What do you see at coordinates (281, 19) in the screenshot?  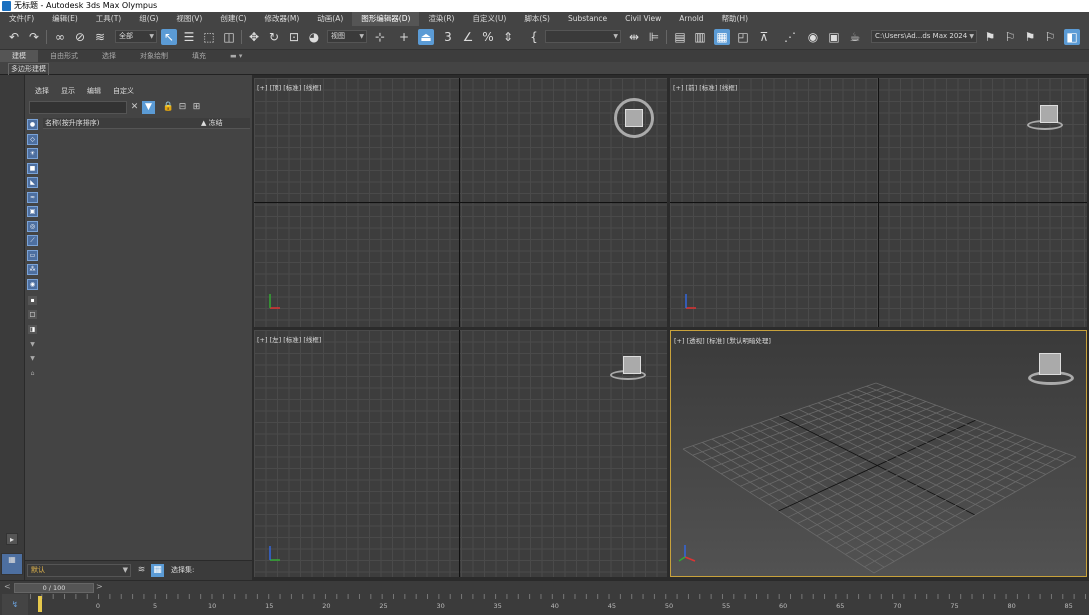 I see `menu-item: 修改器(M)` at bounding box center [281, 19].